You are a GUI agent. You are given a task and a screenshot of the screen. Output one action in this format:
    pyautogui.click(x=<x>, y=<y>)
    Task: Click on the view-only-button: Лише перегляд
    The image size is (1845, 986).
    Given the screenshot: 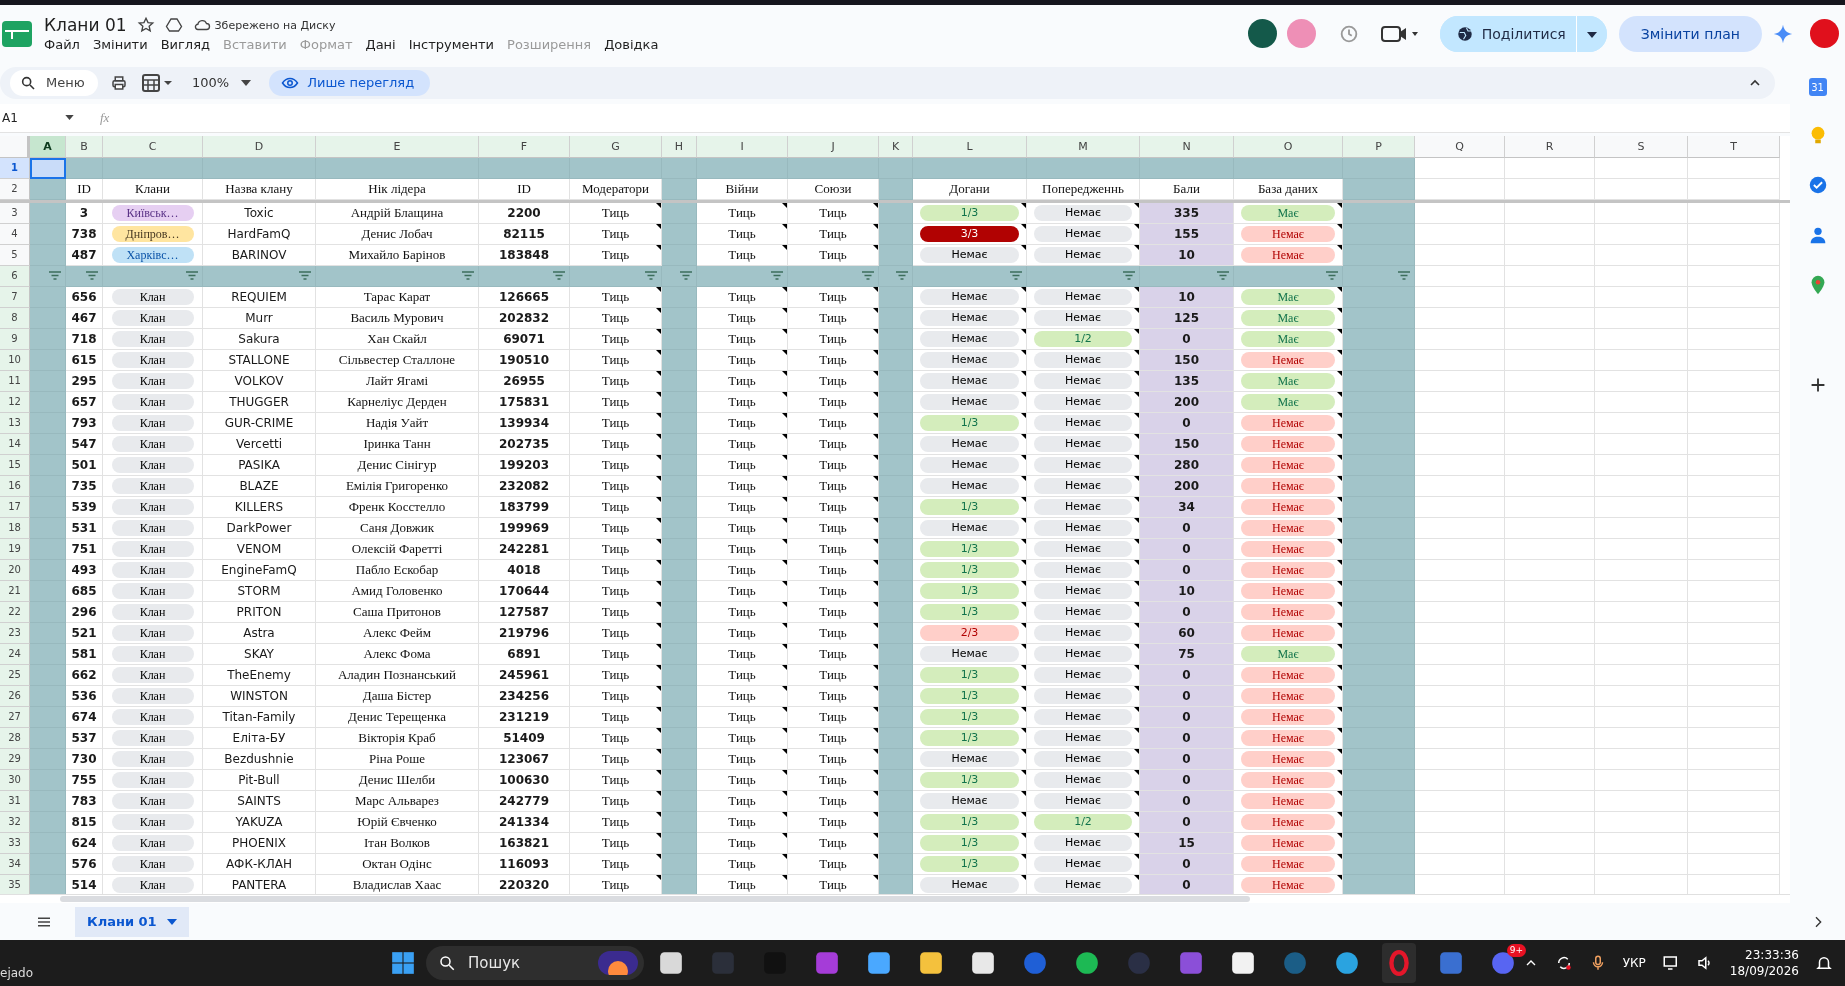 What is the action you would take?
    pyautogui.click(x=350, y=82)
    